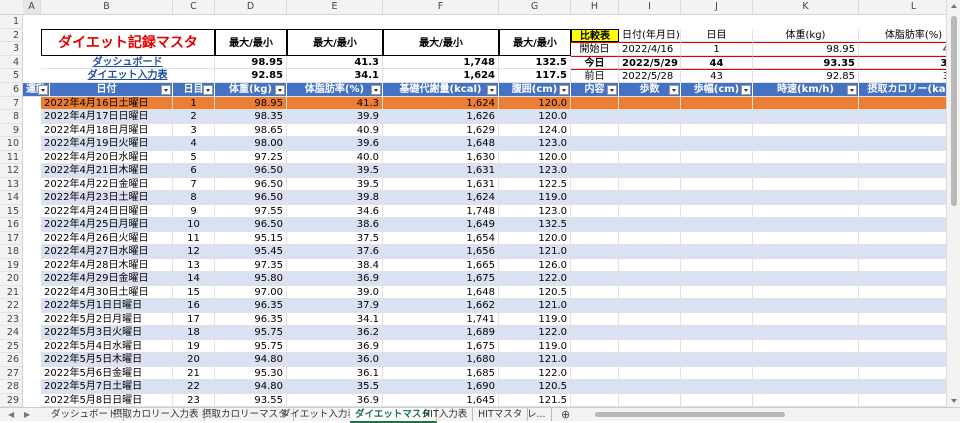 The height and width of the screenshot is (423, 960). I want to click on row-header: 17, so click(11, 238).